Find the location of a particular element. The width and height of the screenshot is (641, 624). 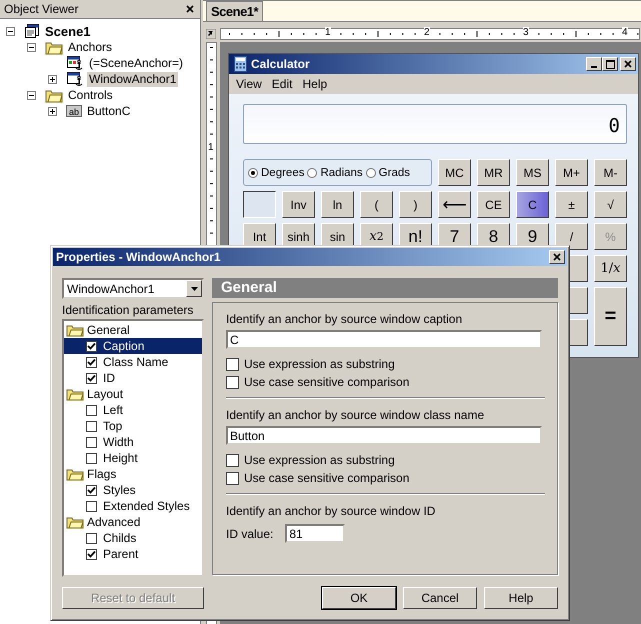

panel-title: Object Viewer is located at coordinates (41, 9).